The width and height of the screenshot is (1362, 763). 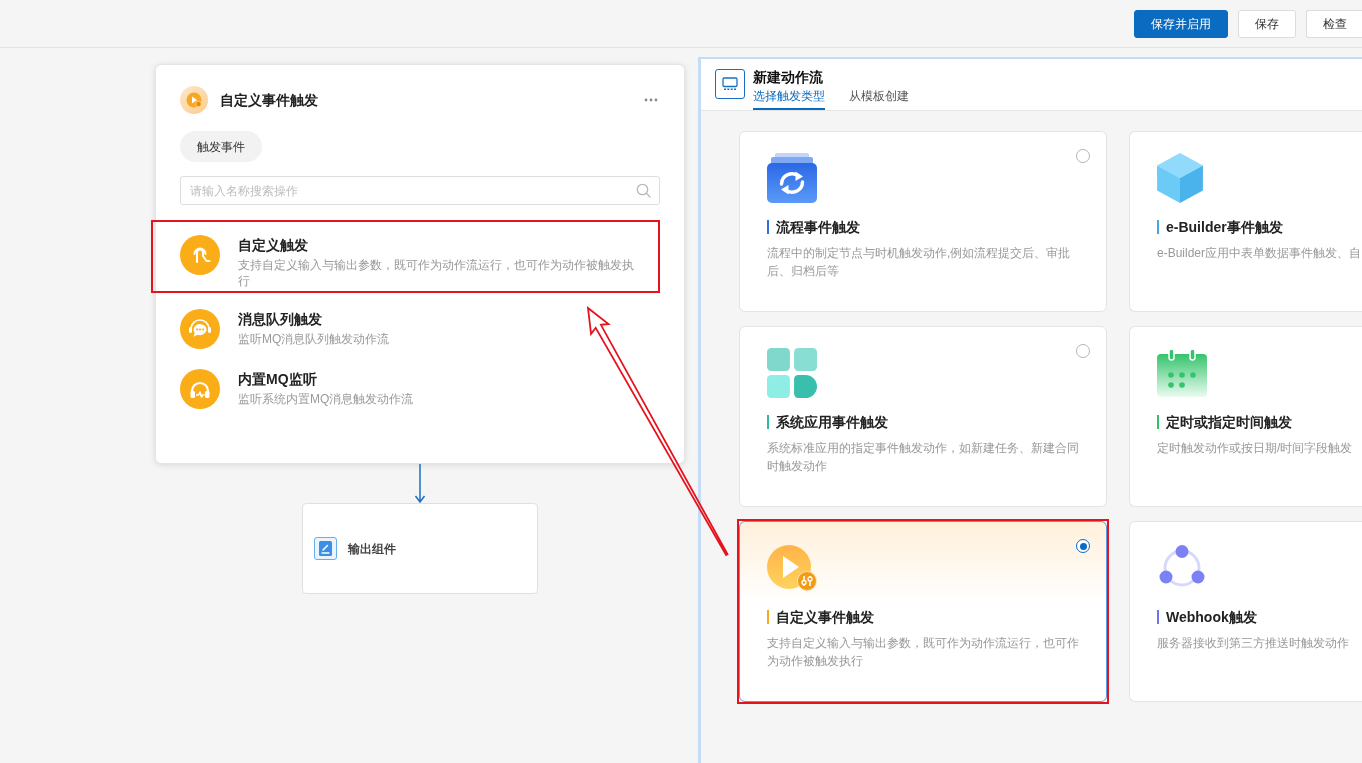 What do you see at coordinates (651, 100) in the screenshot?
I see `more-icon` at bounding box center [651, 100].